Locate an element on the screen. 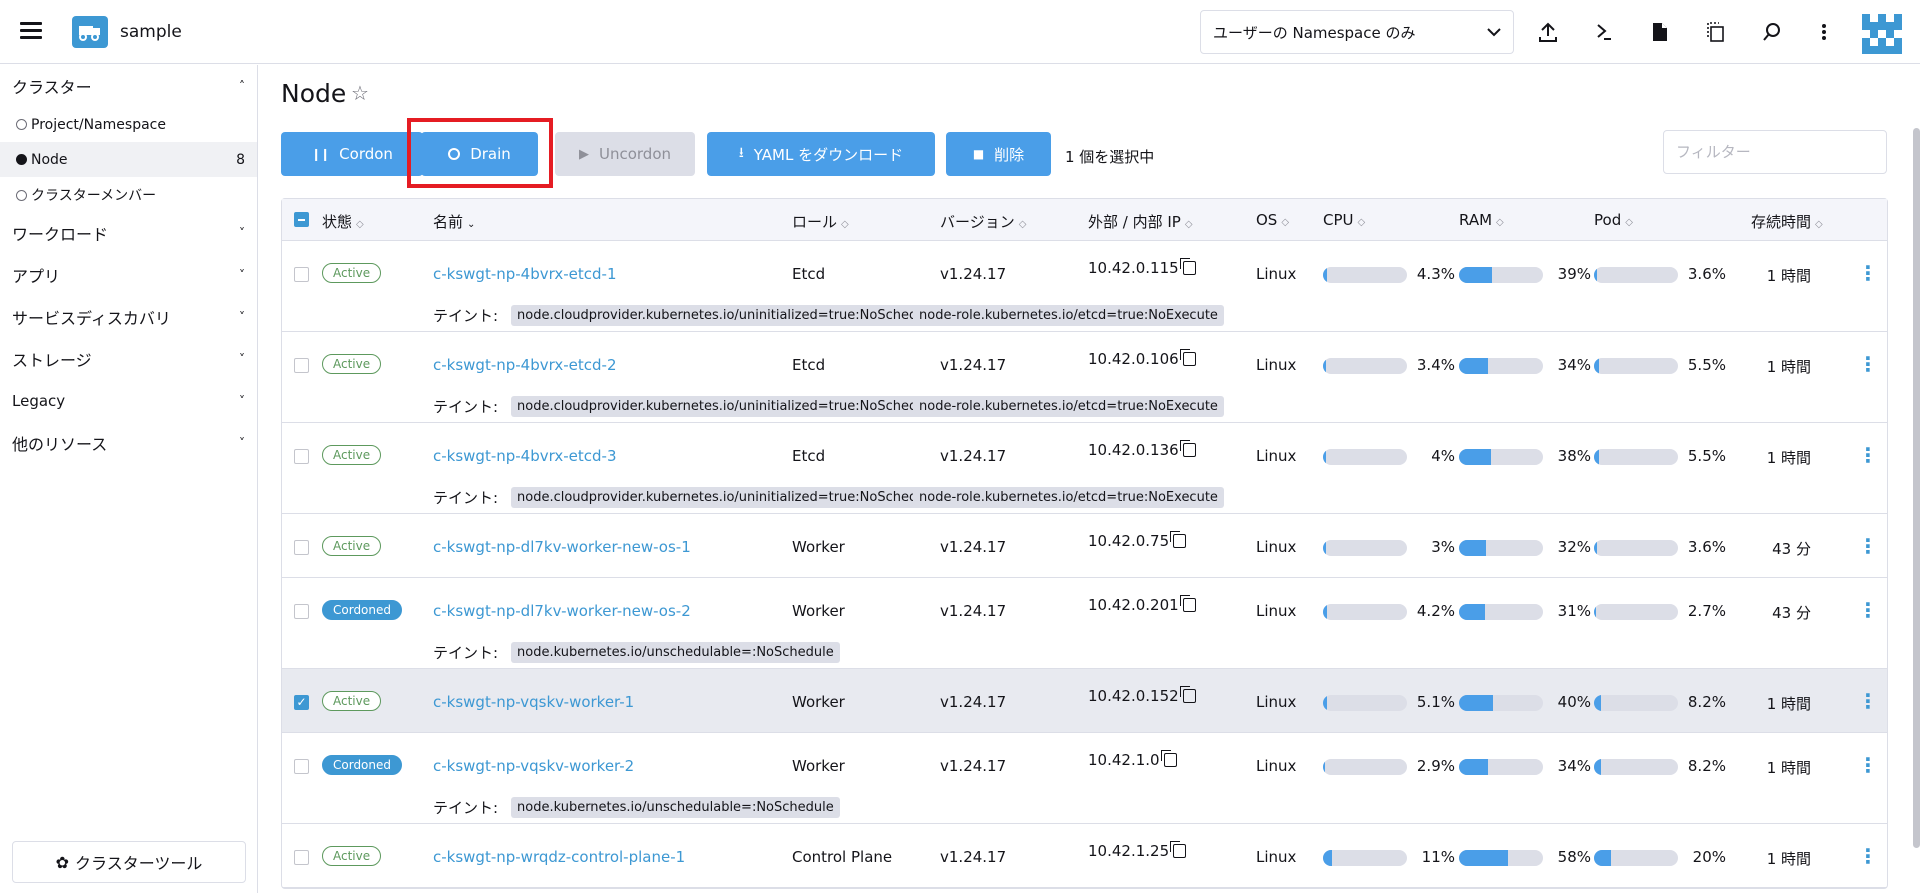 This screenshot has width=1920, height=893. node-name-link: c-kswgt-np-4bvrx-etcd-2 is located at coordinates (525, 365).